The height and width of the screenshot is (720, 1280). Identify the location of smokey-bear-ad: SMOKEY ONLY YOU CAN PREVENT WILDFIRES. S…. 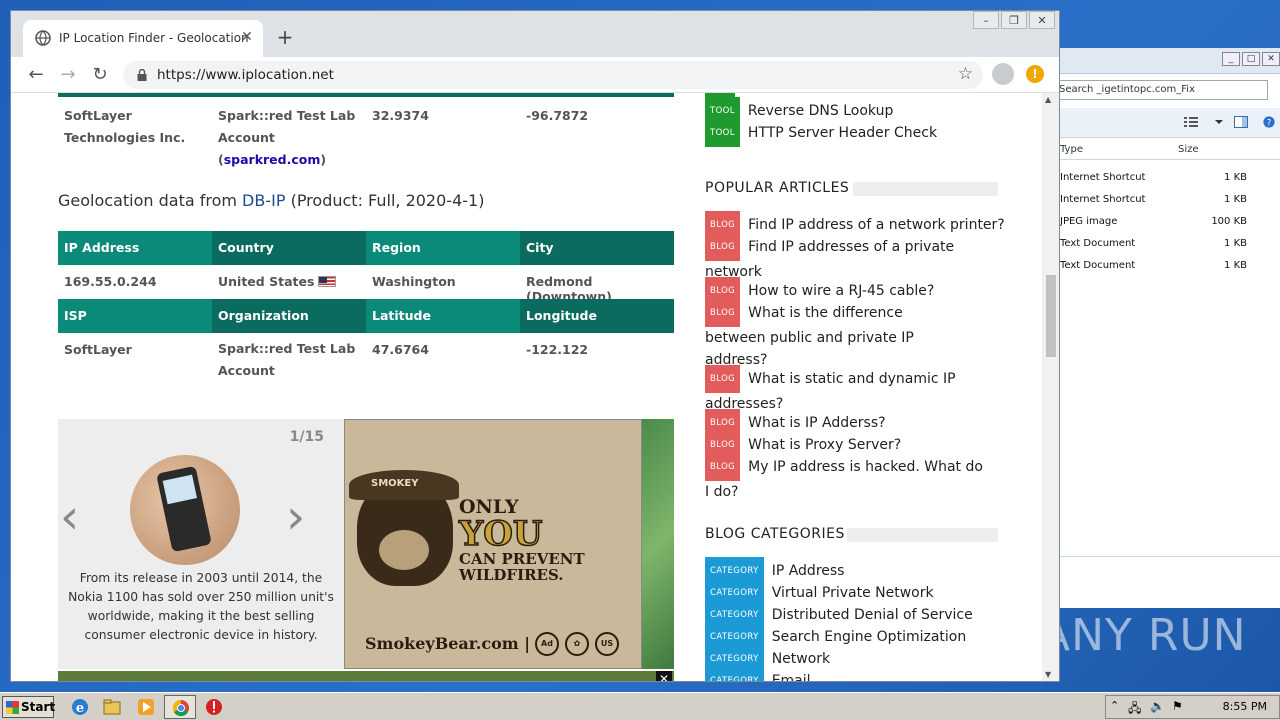
(493, 544).